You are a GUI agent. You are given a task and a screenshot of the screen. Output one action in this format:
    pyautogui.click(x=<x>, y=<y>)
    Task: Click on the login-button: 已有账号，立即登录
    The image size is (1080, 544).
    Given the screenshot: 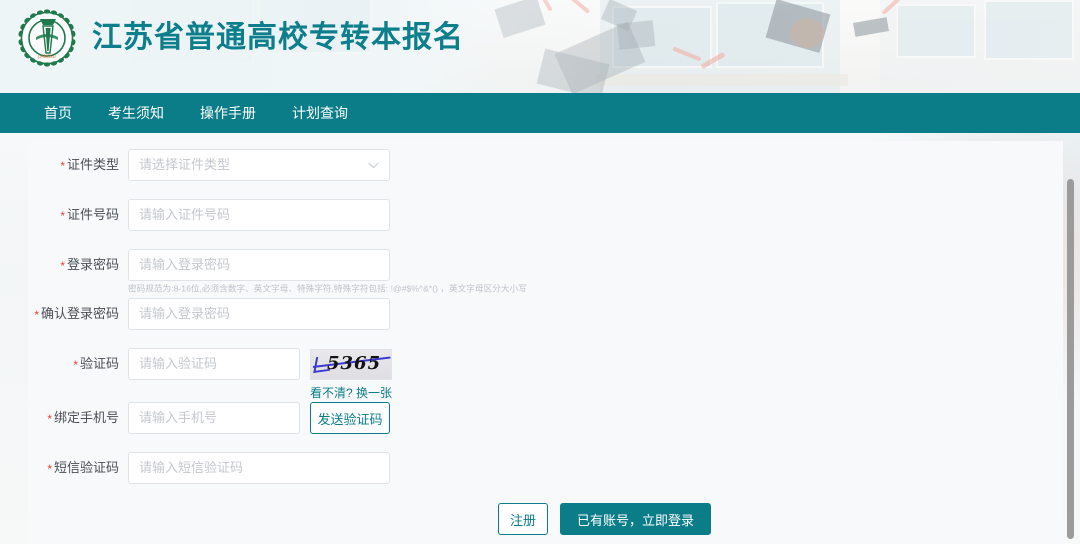 What is the action you would take?
    pyautogui.click(x=636, y=519)
    